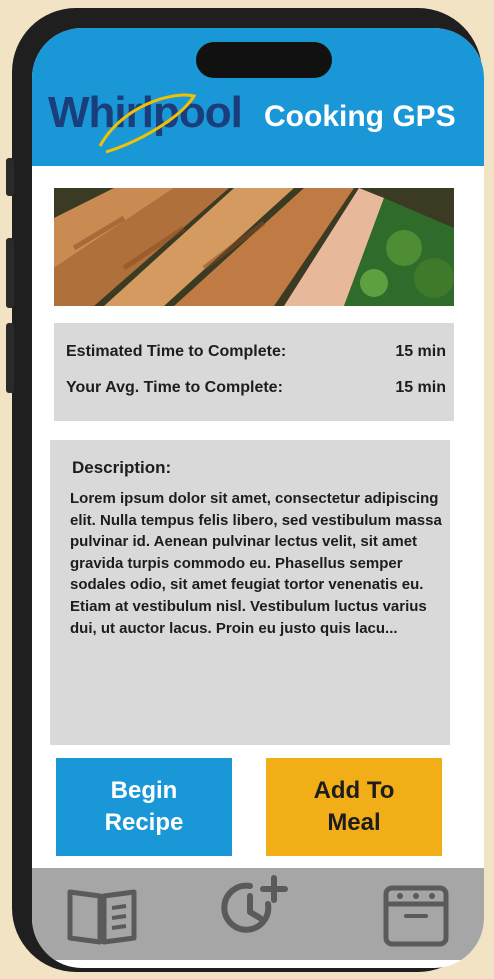 The height and width of the screenshot is (979, 494). What do you see at coordinates (10, 358) in the screenshot?
I see `phone-volume-down-button` at bounding box center [10, 358].